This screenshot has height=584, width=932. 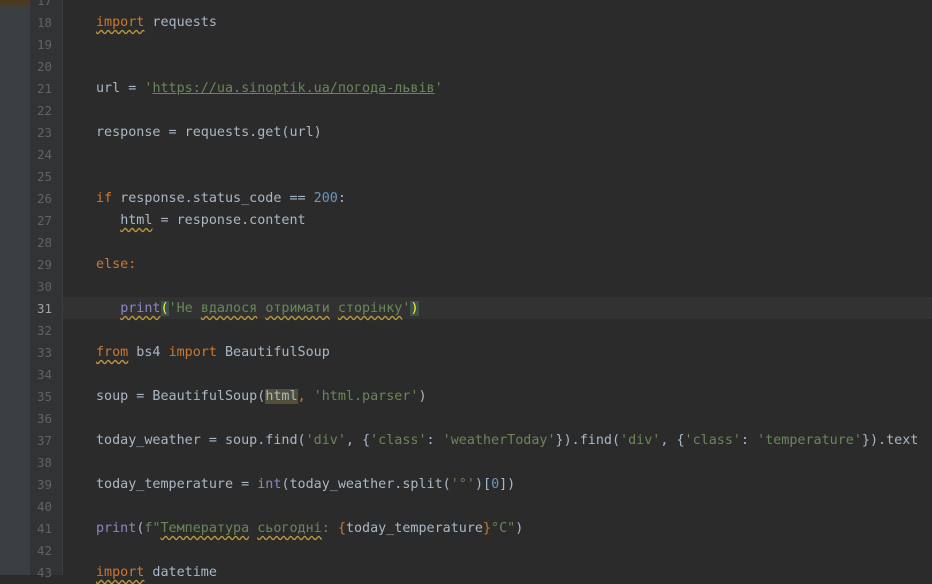 I want to click on line-number-42: 42, so click(x=46, y=551).